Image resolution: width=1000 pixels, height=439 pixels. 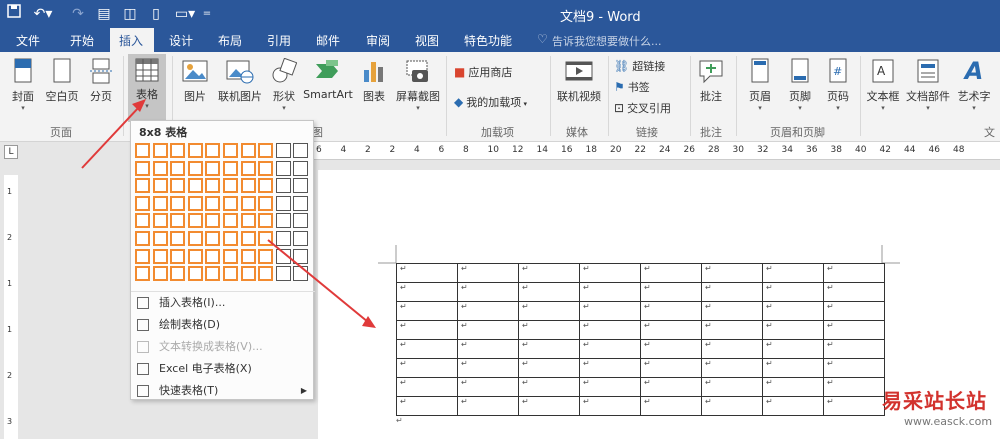 What do you see at coordinates (374, 81) in the screenshot?
I see `chart-button: 图表` at bounding box center [374, 81].